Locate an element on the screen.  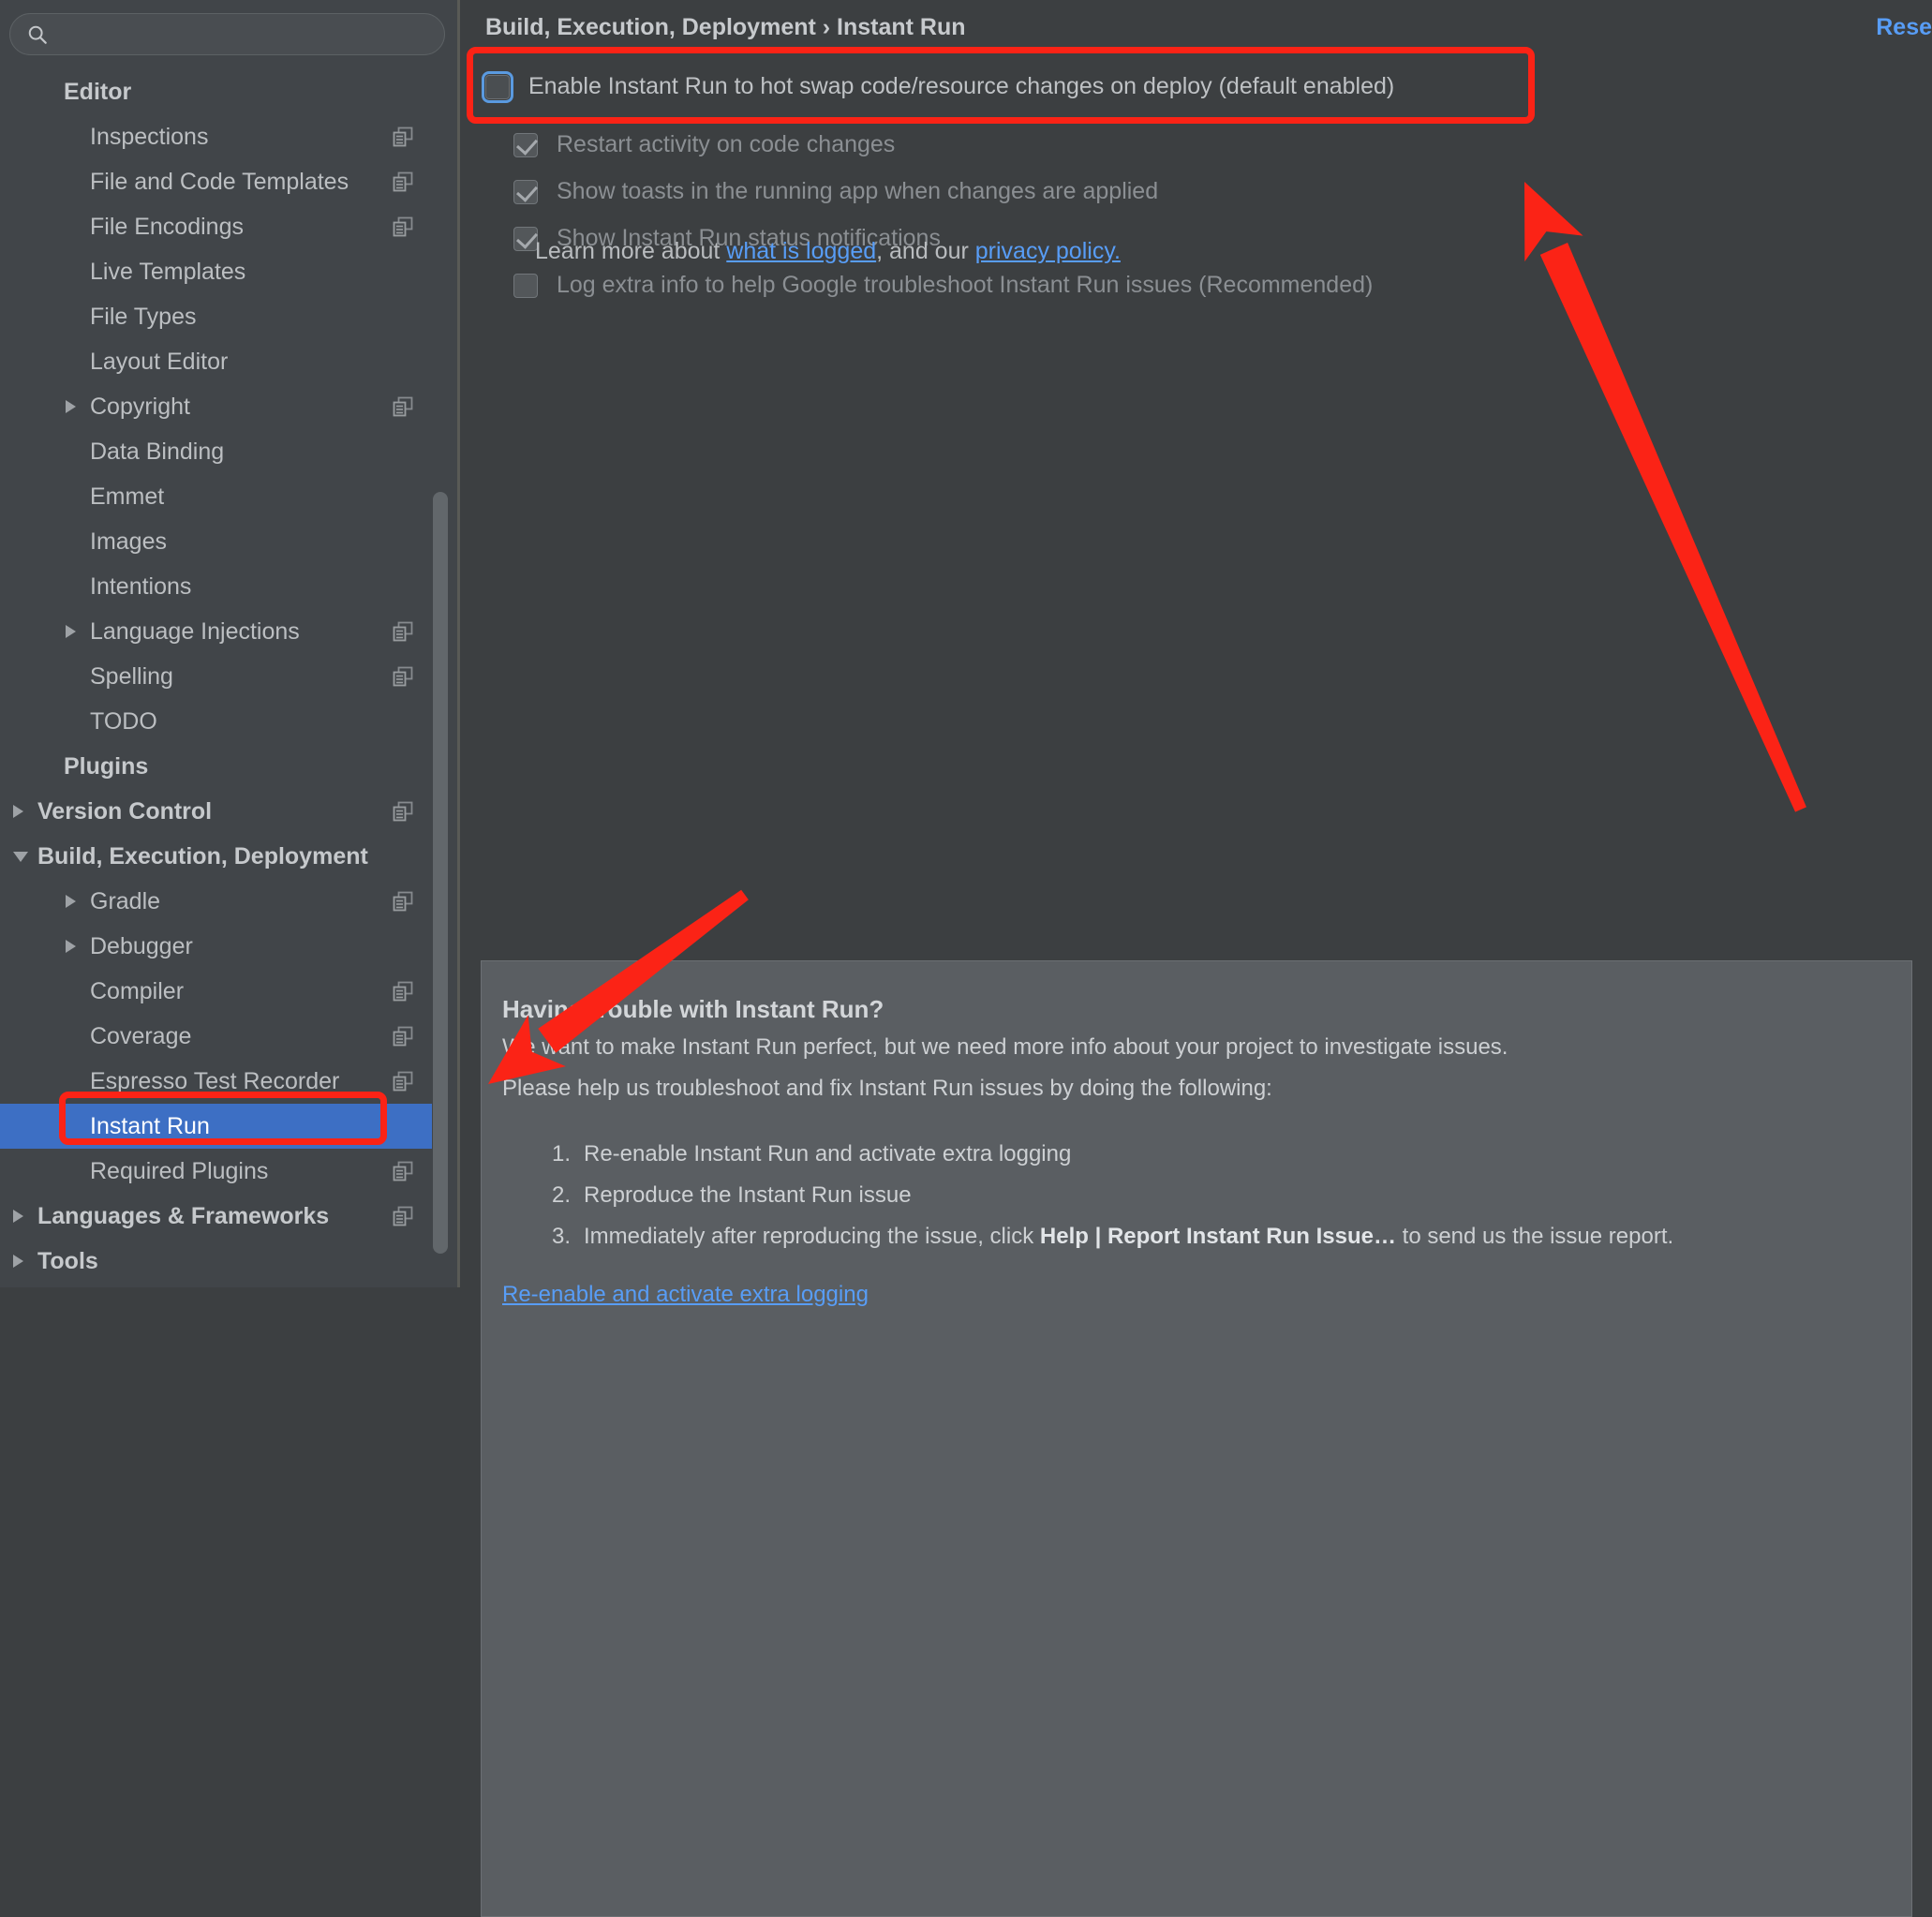
focus-ring is located at coordinates (498, 86).